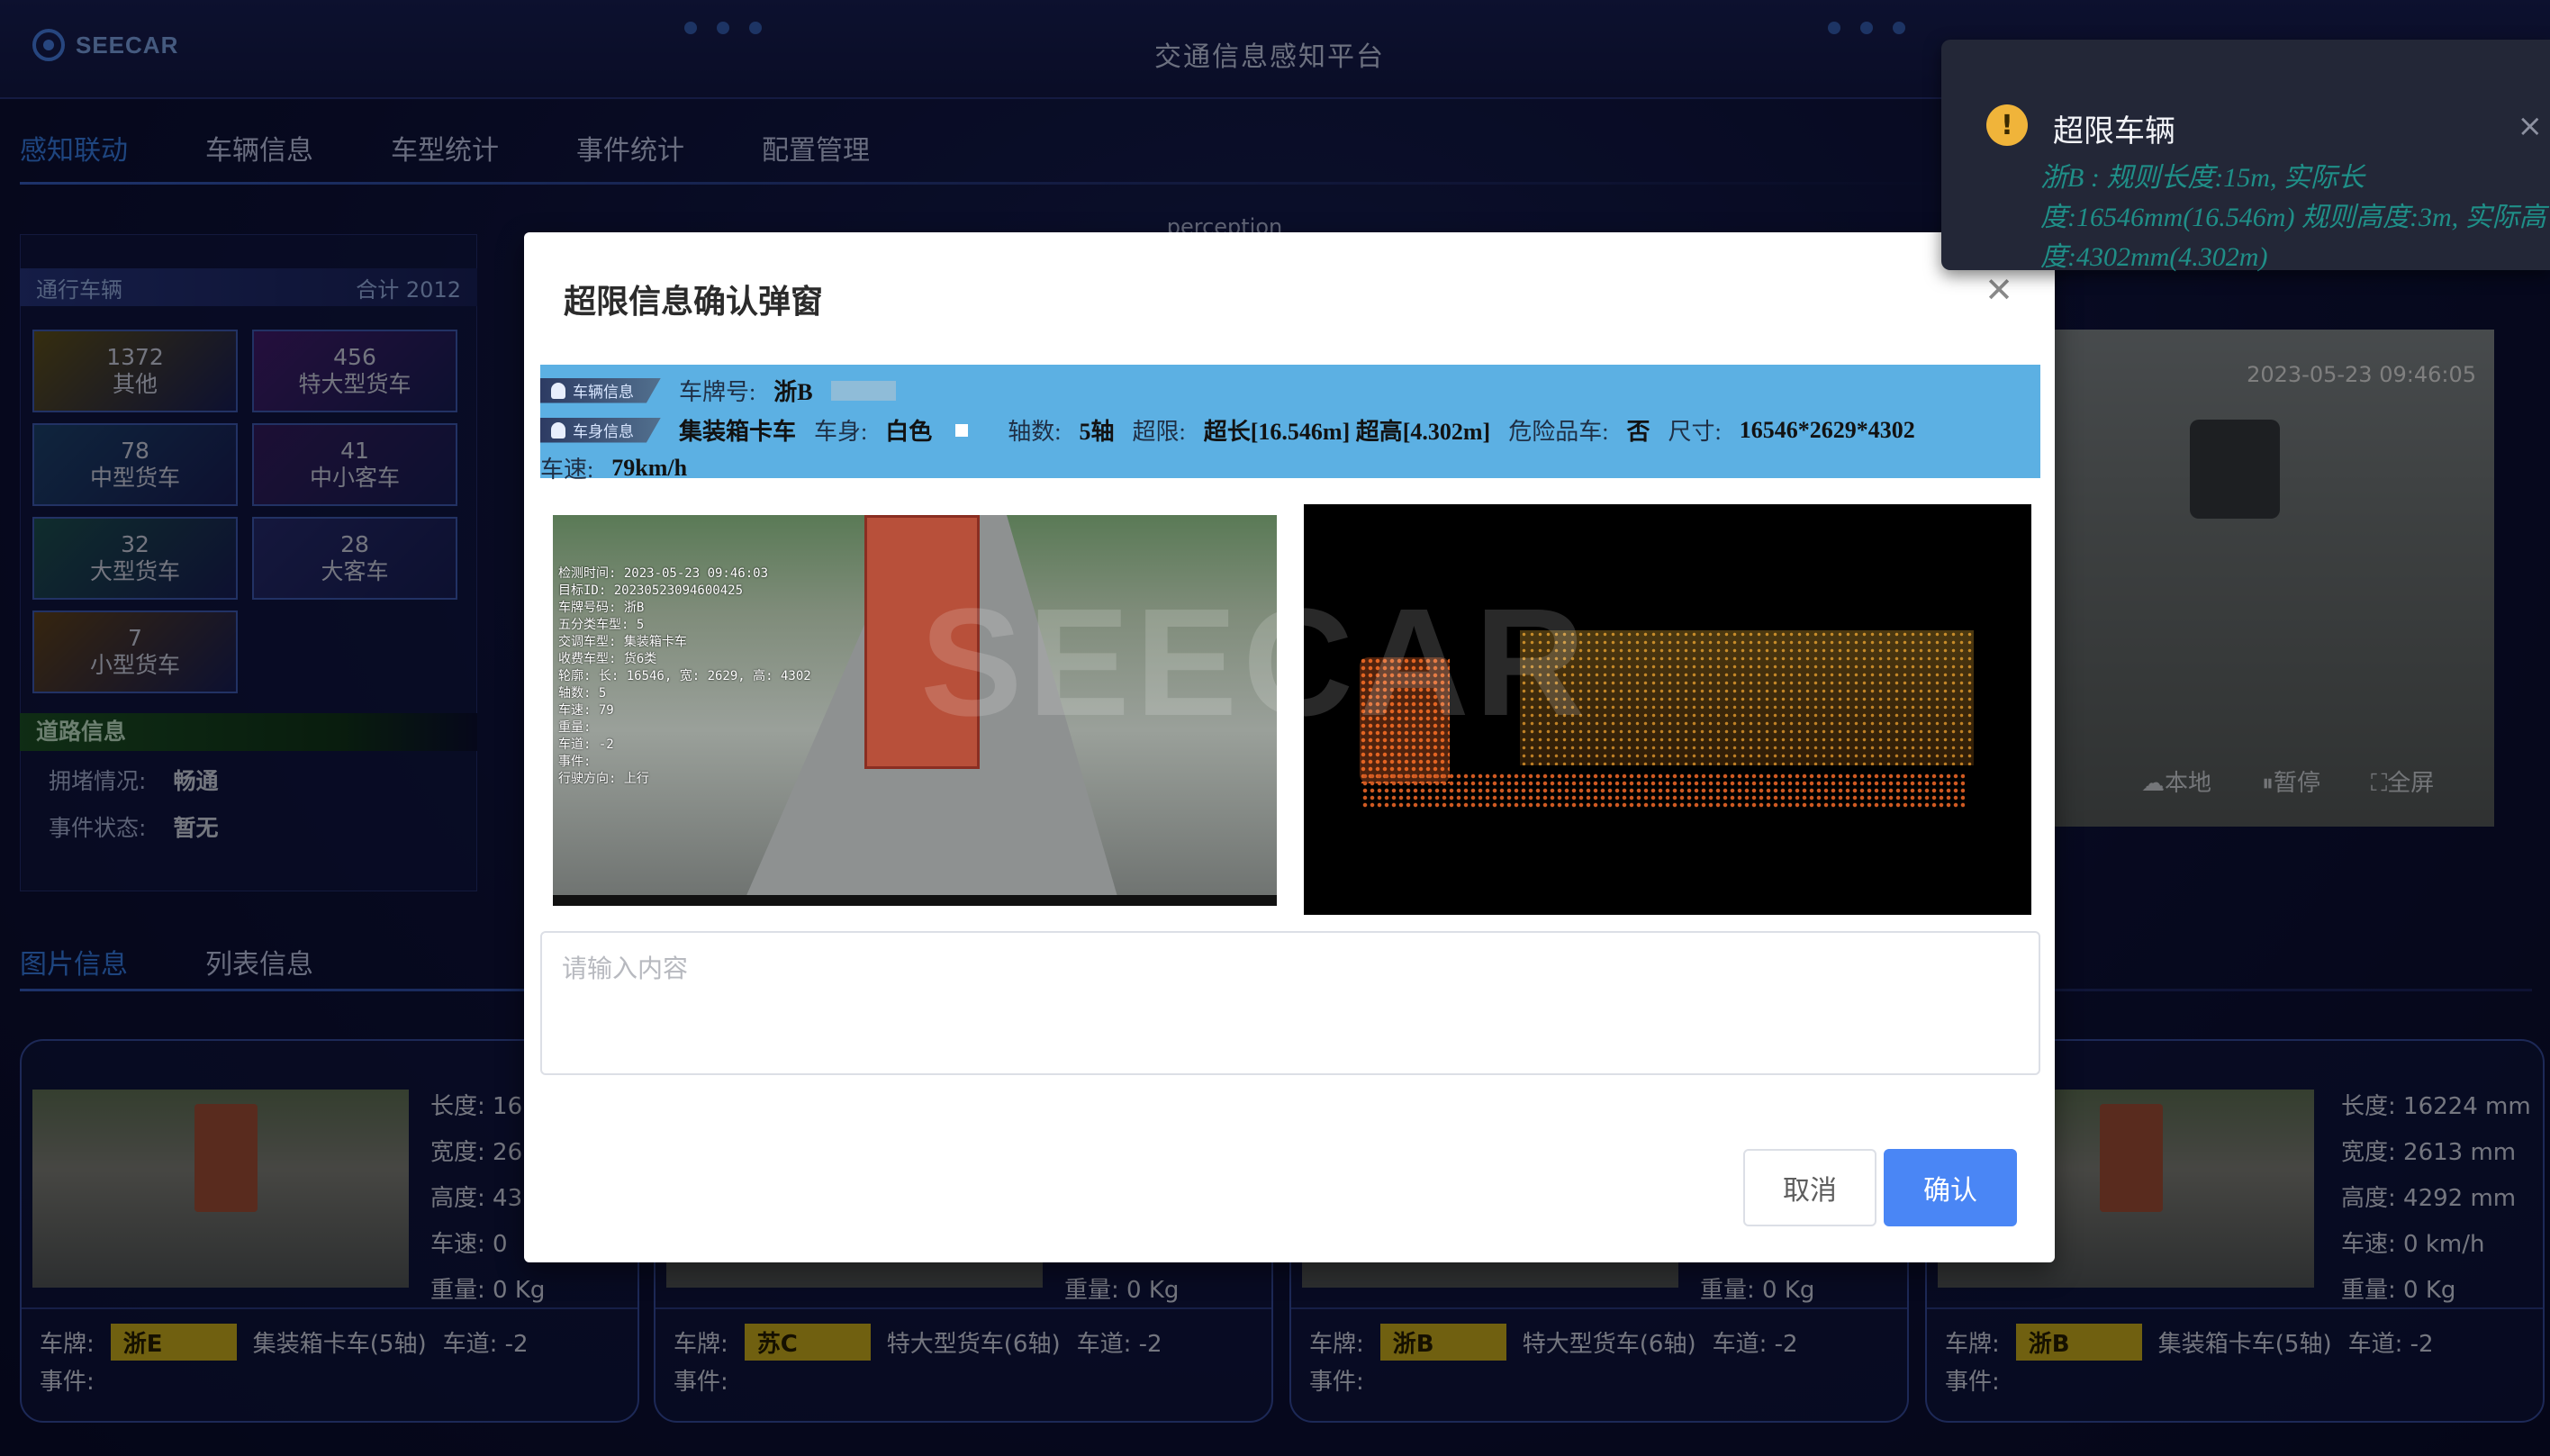 This screenshot has width=2550, height=1456. Describe the element at coordinates (1747, 698) in the screenshot. I see `point-cloud-trailer` at that location.